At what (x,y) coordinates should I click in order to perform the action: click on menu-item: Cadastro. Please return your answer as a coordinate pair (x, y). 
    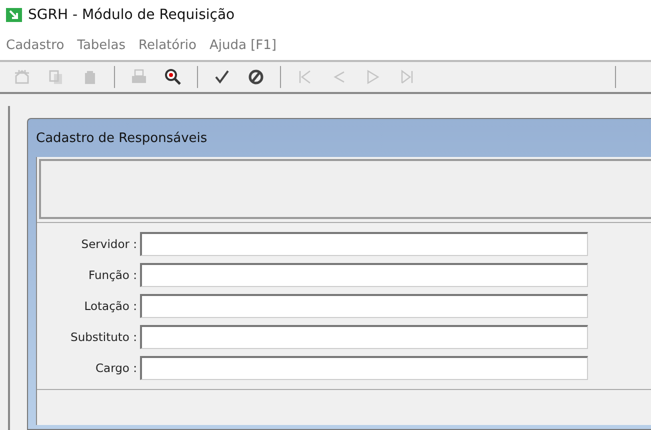
    Looking at the image, I should click on (35, 45).